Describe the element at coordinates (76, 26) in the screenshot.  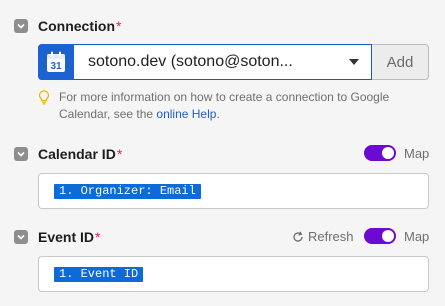
I see `connection-label-text: Connection` at that location.